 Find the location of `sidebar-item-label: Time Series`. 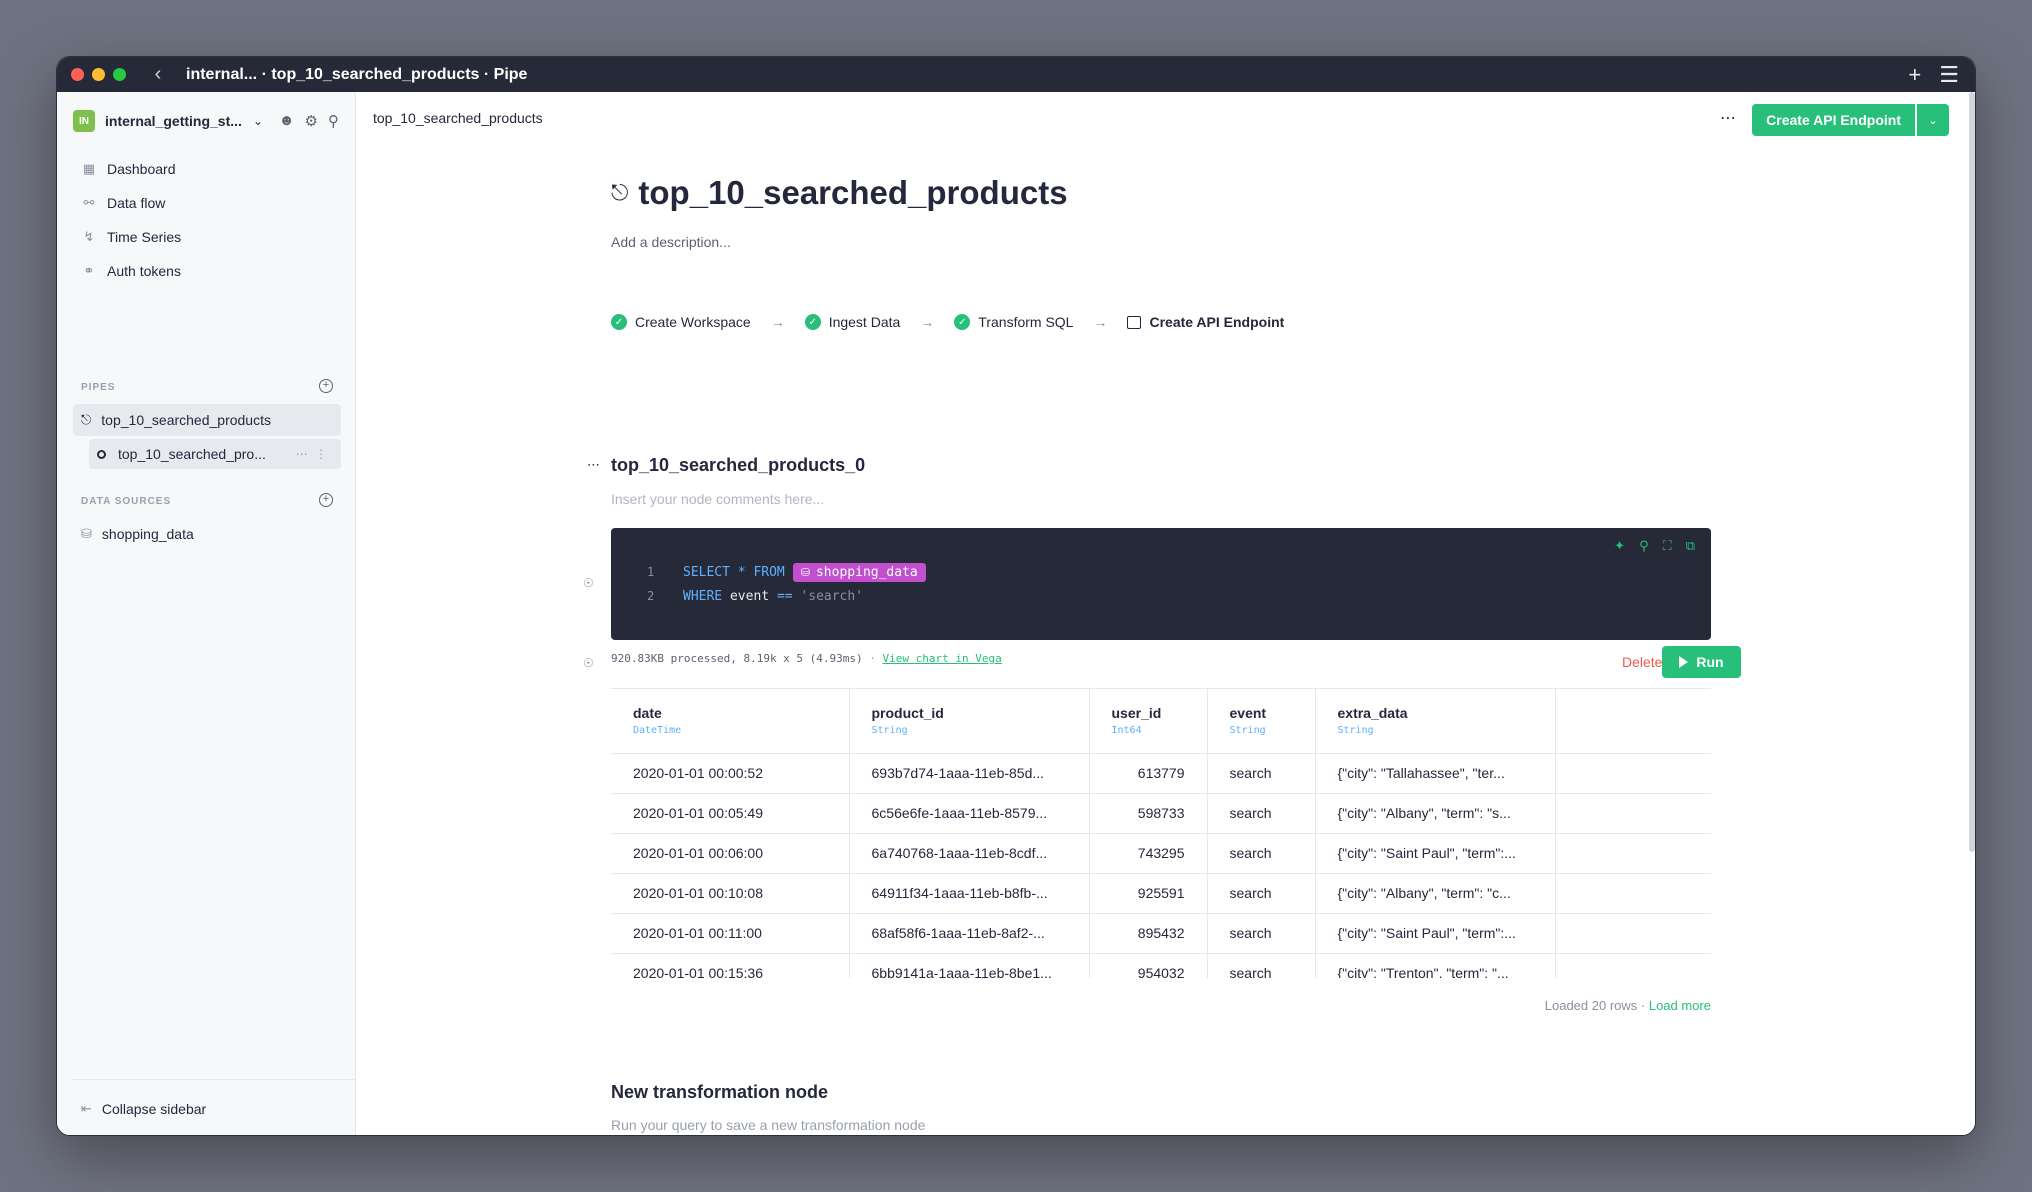

sidebar-item-label: Time Series is located at coordinates (144, 237).